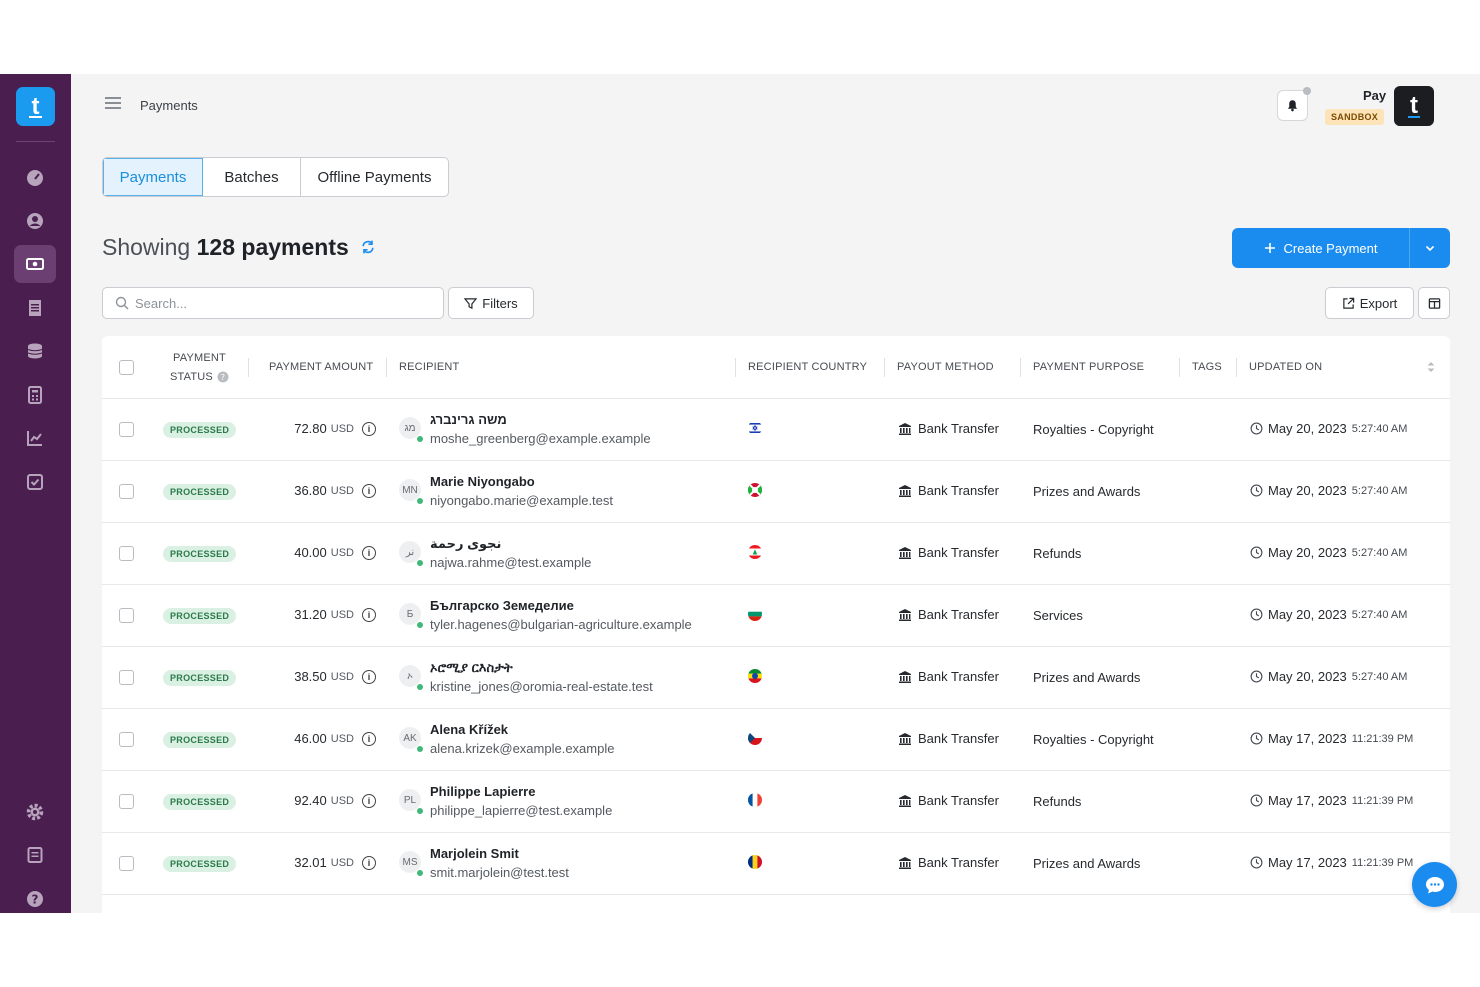 The image size is (1480, 987). I want to click on search-input, so click(275, 303).